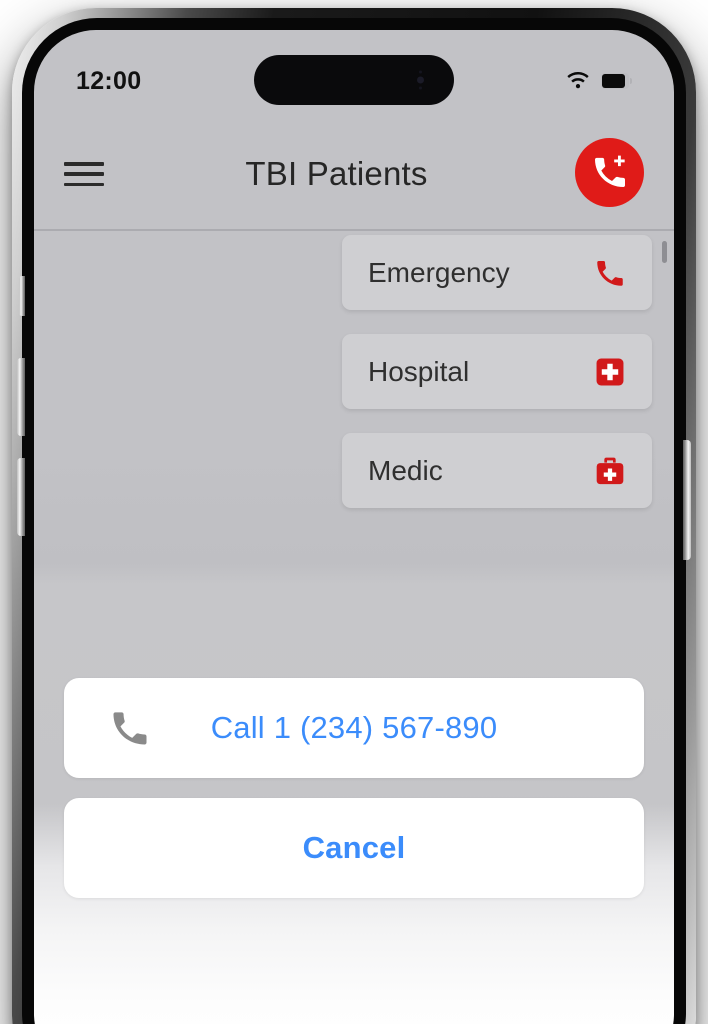  What do you see at coordinates (609, 172) in the screenshot?
I see `phone-add-icon` at bounding box center [609, 172].